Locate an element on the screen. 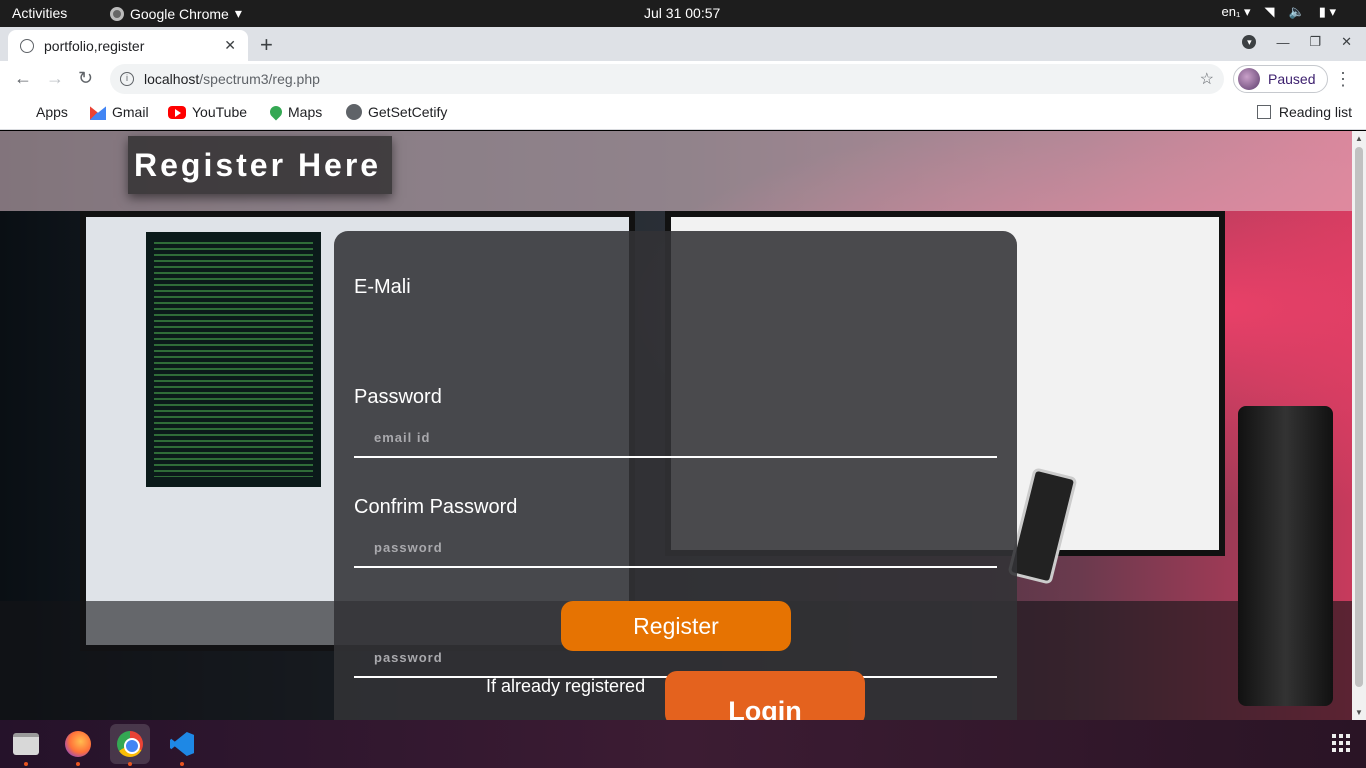 The width and height of the screenshot is (1366, 768). maps-pin-icon is located at coordinates (276, 112).